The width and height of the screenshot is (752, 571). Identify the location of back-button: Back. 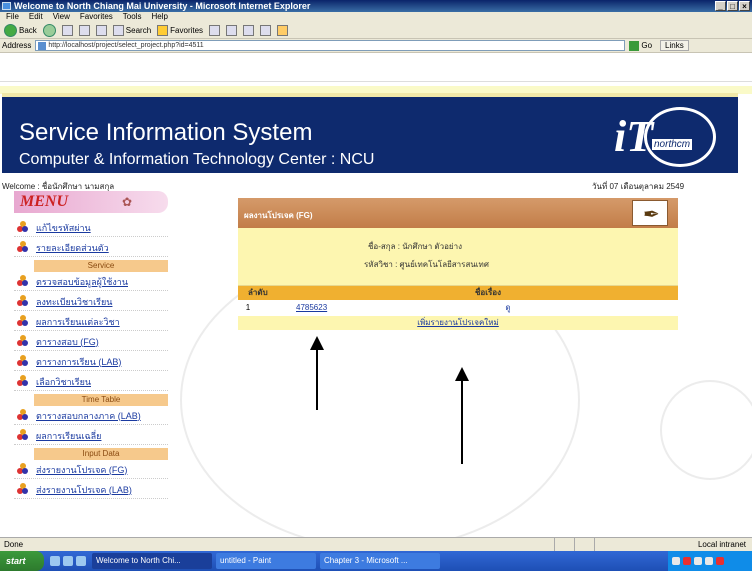
(20, 30).